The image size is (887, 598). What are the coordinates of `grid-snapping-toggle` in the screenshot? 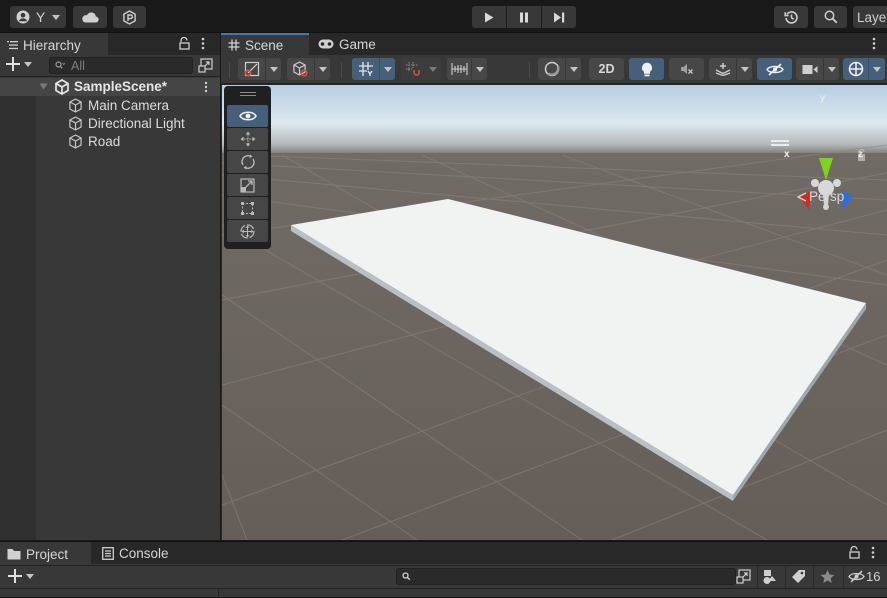 It's located at (373, 69).